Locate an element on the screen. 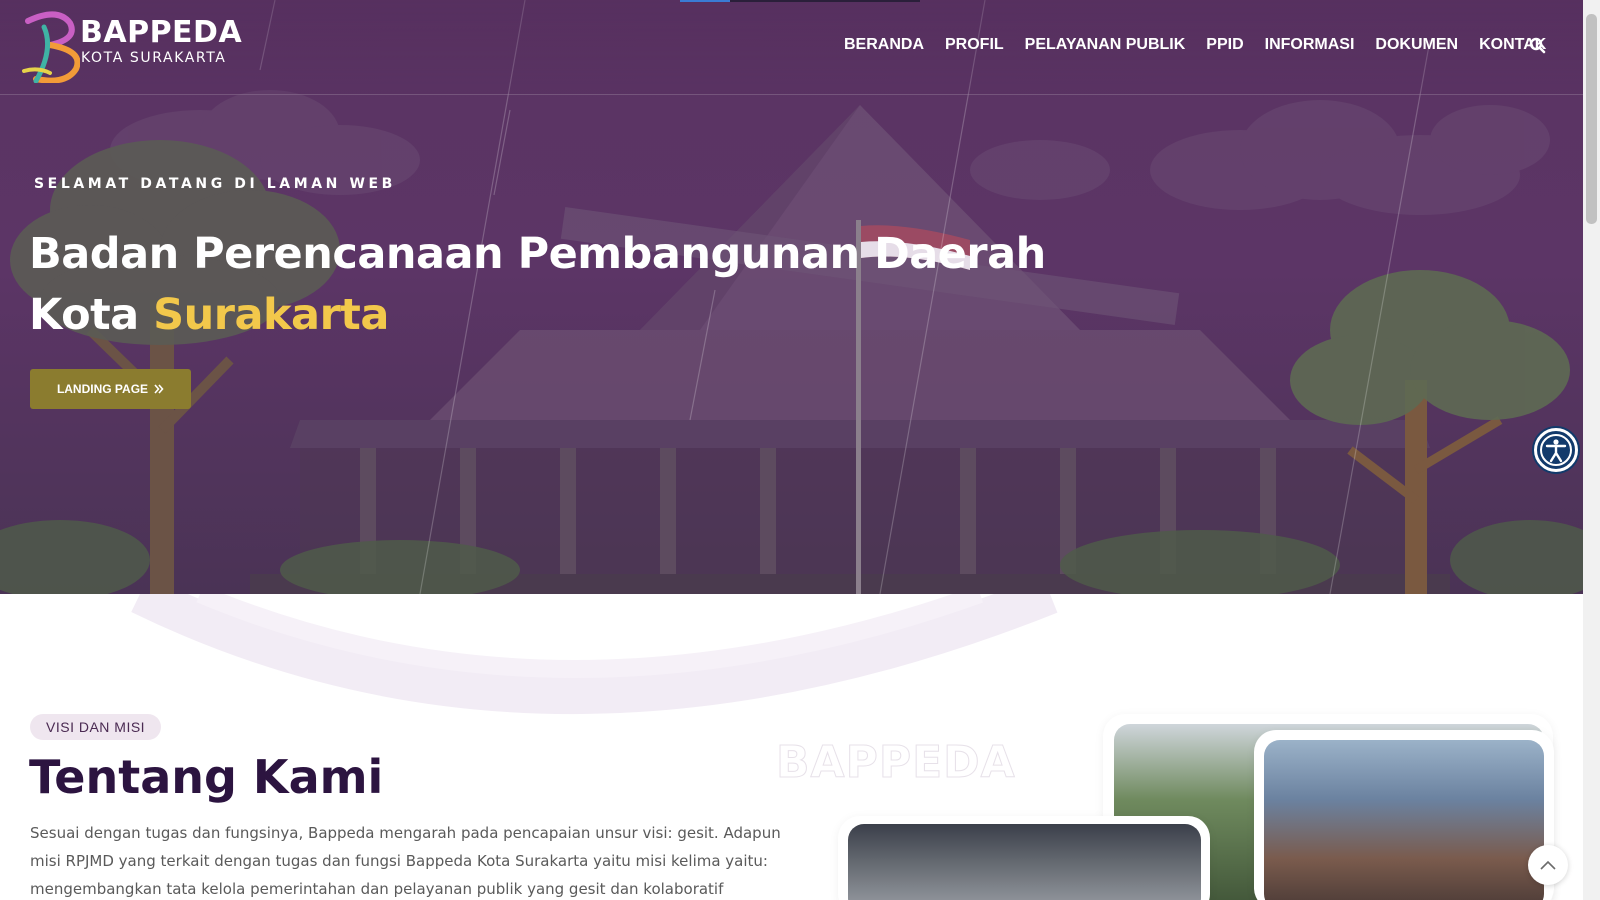  nav-ppid: PPID is located at coordinates (1224, 45).